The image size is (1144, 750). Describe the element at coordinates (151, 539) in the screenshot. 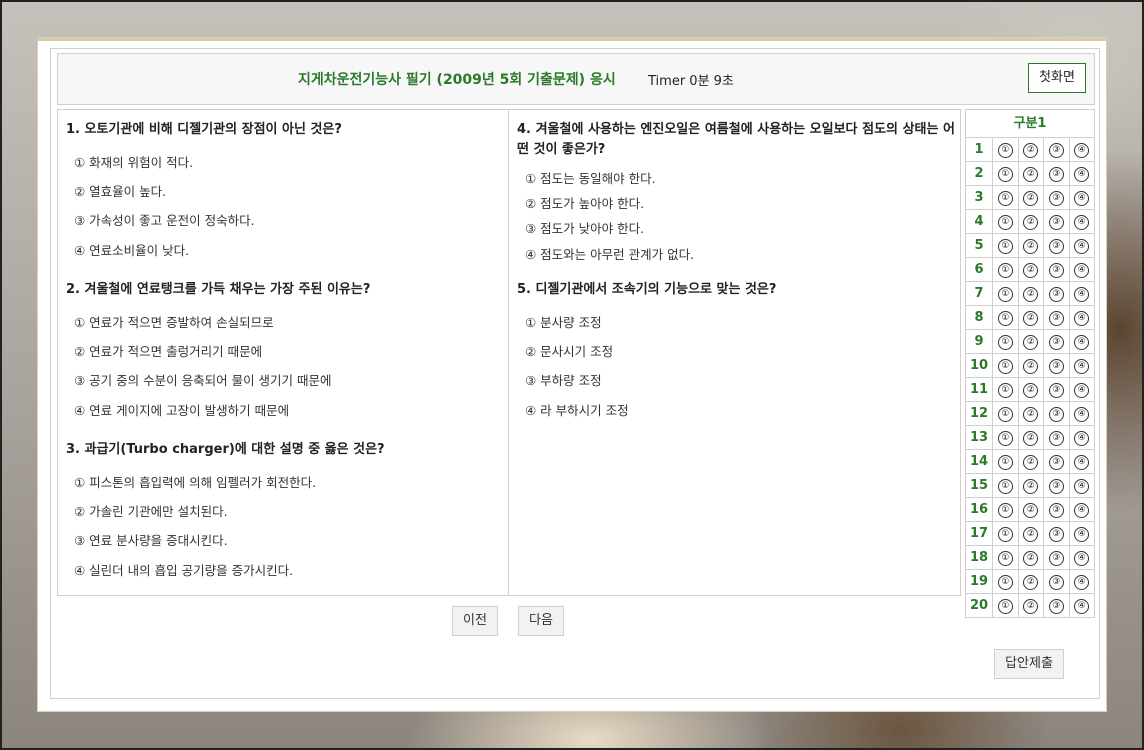

I see `option-3-3: ③ 연료 분사량을 증대시킨다.` at that location.